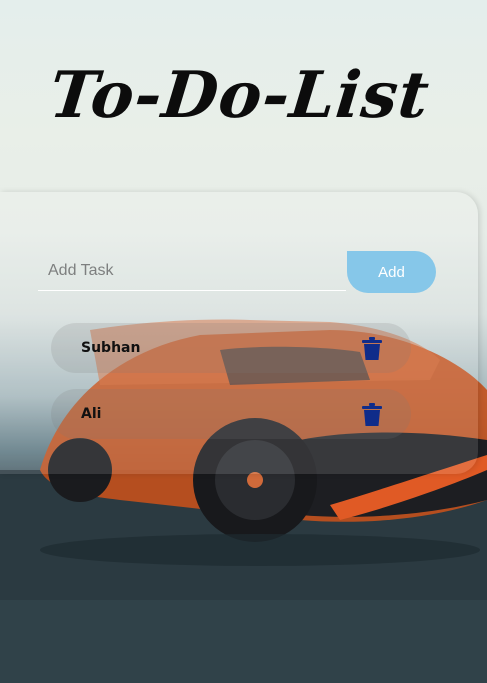 The height and width of the screenshot is (683, 487). I want to click on add-task-form: Add, so click(237, 272).